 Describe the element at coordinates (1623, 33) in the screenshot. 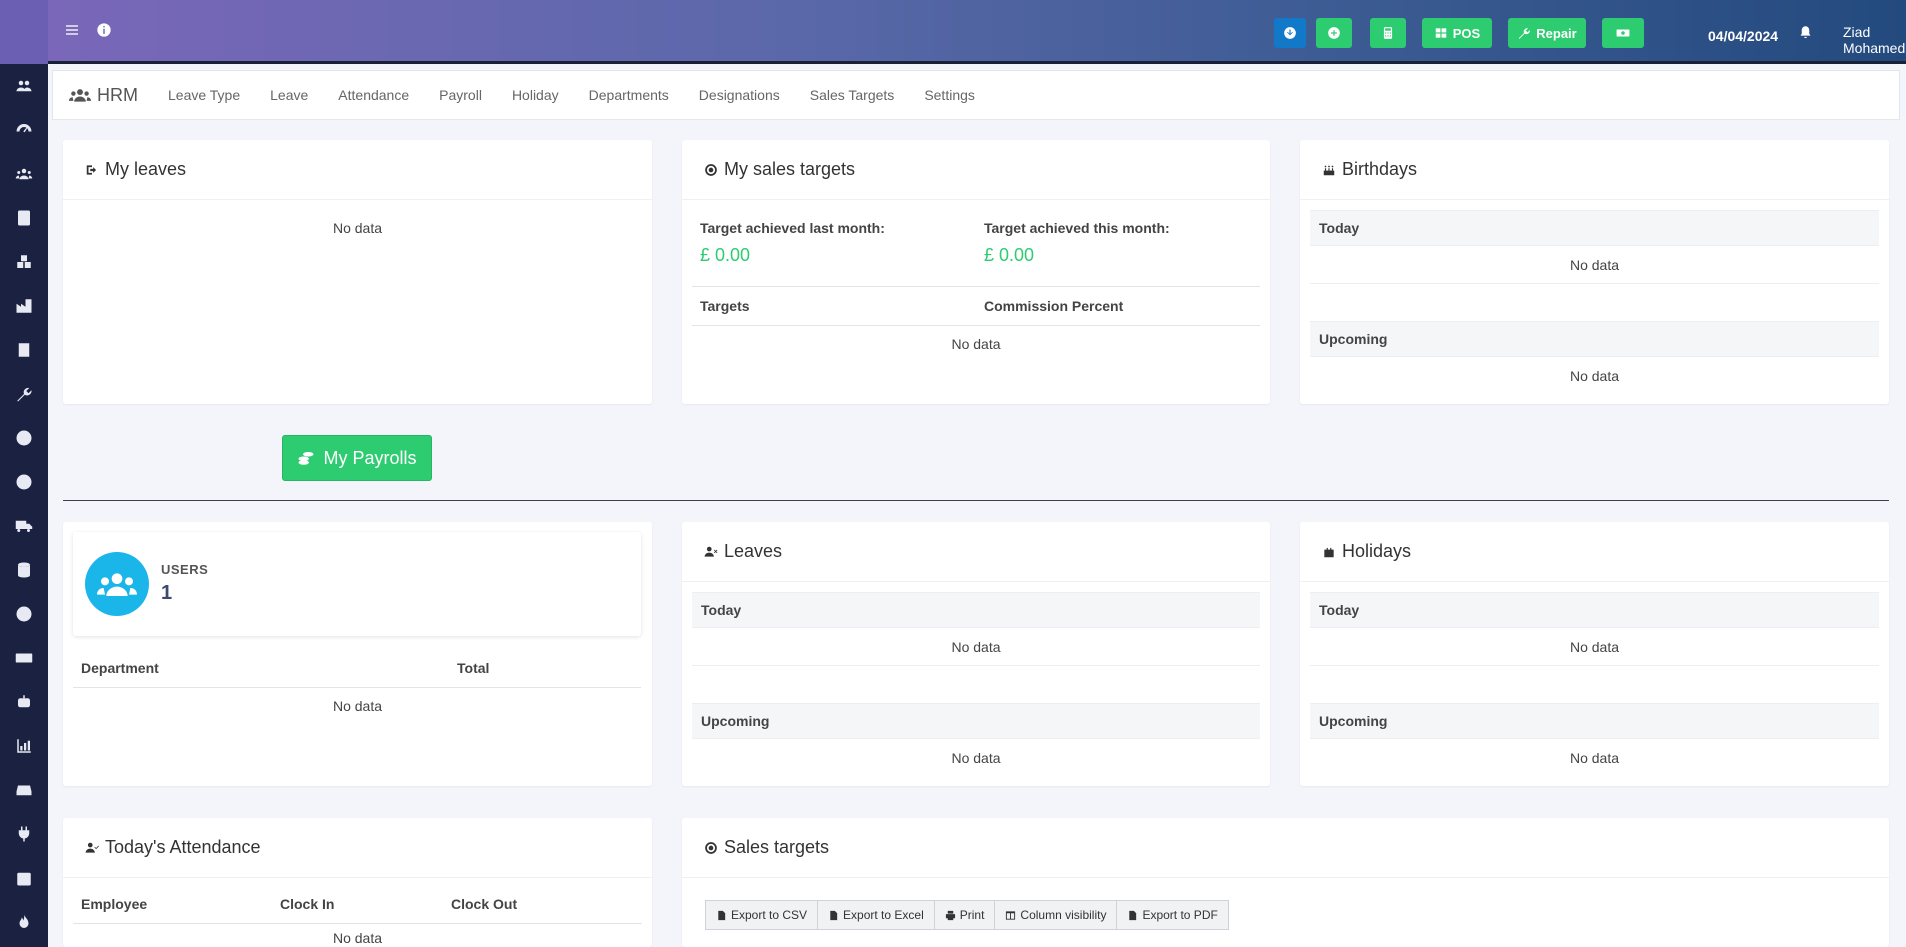

I see `cash-register-button` at that location.